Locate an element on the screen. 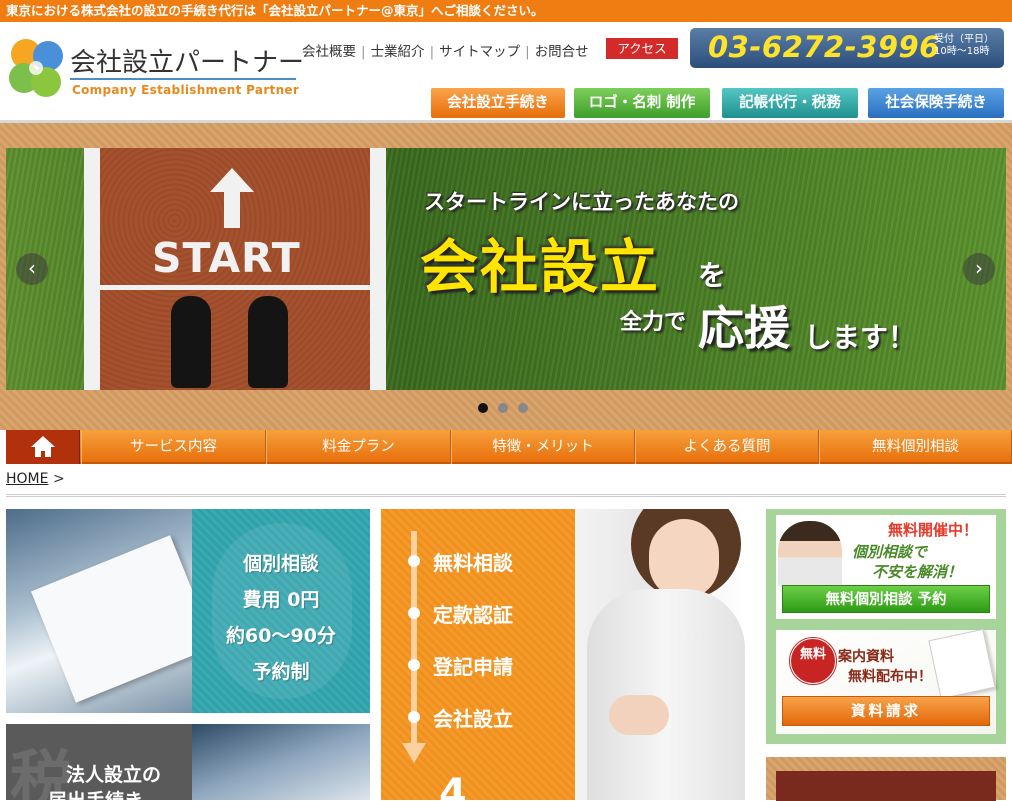 This screenshot has height=801, width=1012. phone-hours-line1: 受付（平日） is located at coordinates (964, 39).